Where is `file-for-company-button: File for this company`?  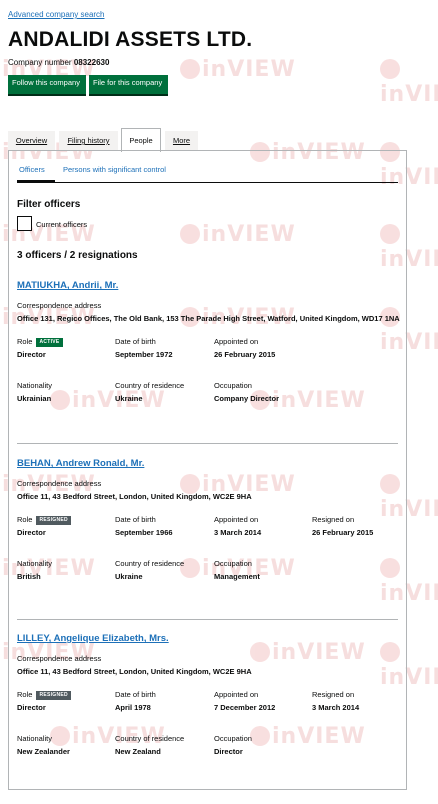
file-for-company-button: File for this company is located at coordinates (128, 84).